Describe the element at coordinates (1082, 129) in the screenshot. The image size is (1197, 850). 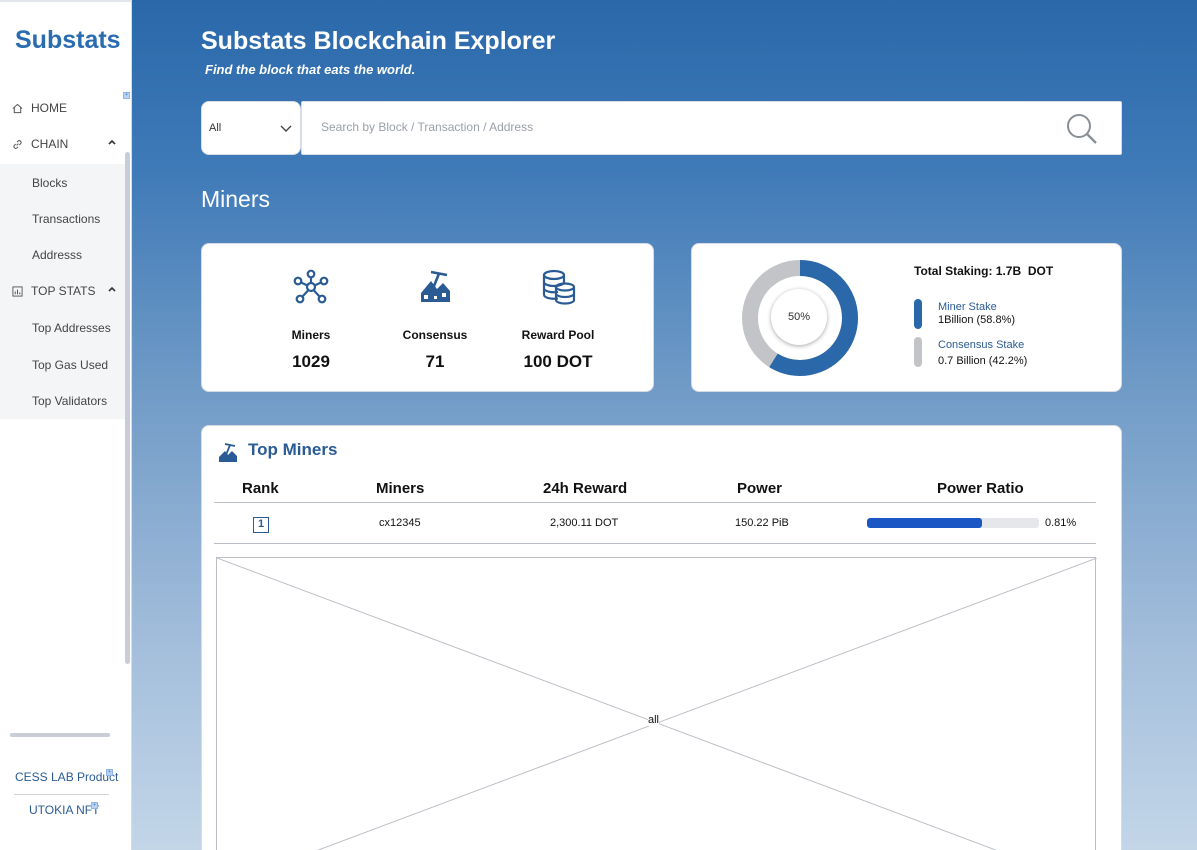
I see `search-icon` at that location.